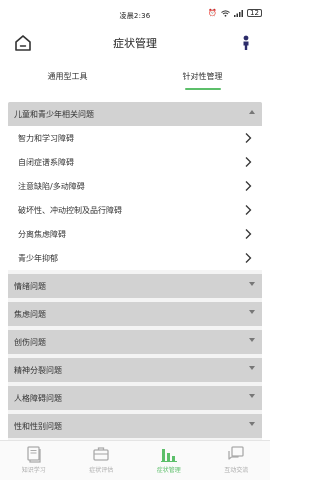 The width and height of the screenshot is (320, 480). Describe the element at coordinates (135, 286) in the screenshot. I see `category-header-emotion: 情绪问题` at that location.